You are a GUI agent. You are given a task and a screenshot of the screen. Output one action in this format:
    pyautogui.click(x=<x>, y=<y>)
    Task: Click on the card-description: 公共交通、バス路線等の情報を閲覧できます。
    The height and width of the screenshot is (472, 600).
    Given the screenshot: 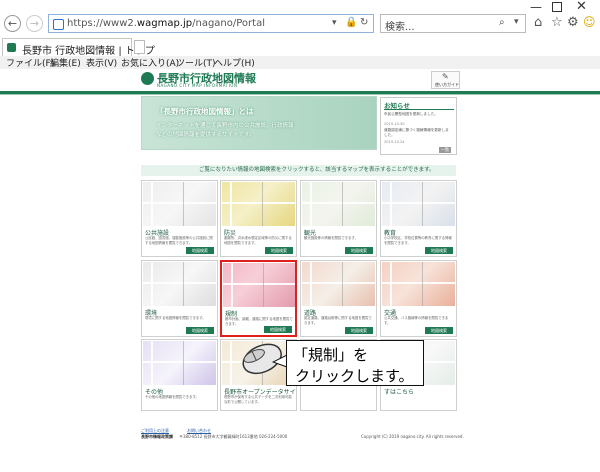 What is the action you would take?
    pyautogui.click(x=416, y=320)
    